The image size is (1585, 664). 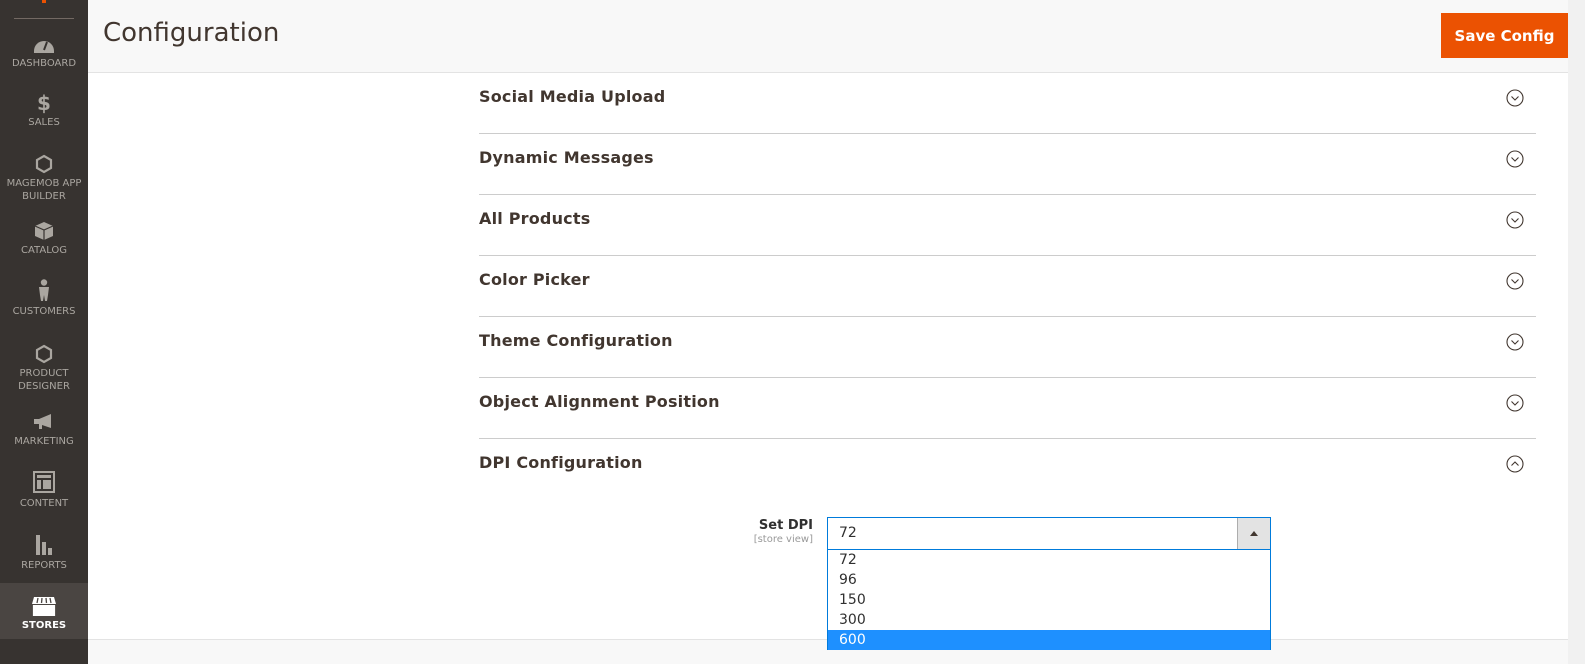 What do you see at coordinates (785, 525) in the screenshot?
I see `field-label: Set DPI` at bounding box center [785, 525].